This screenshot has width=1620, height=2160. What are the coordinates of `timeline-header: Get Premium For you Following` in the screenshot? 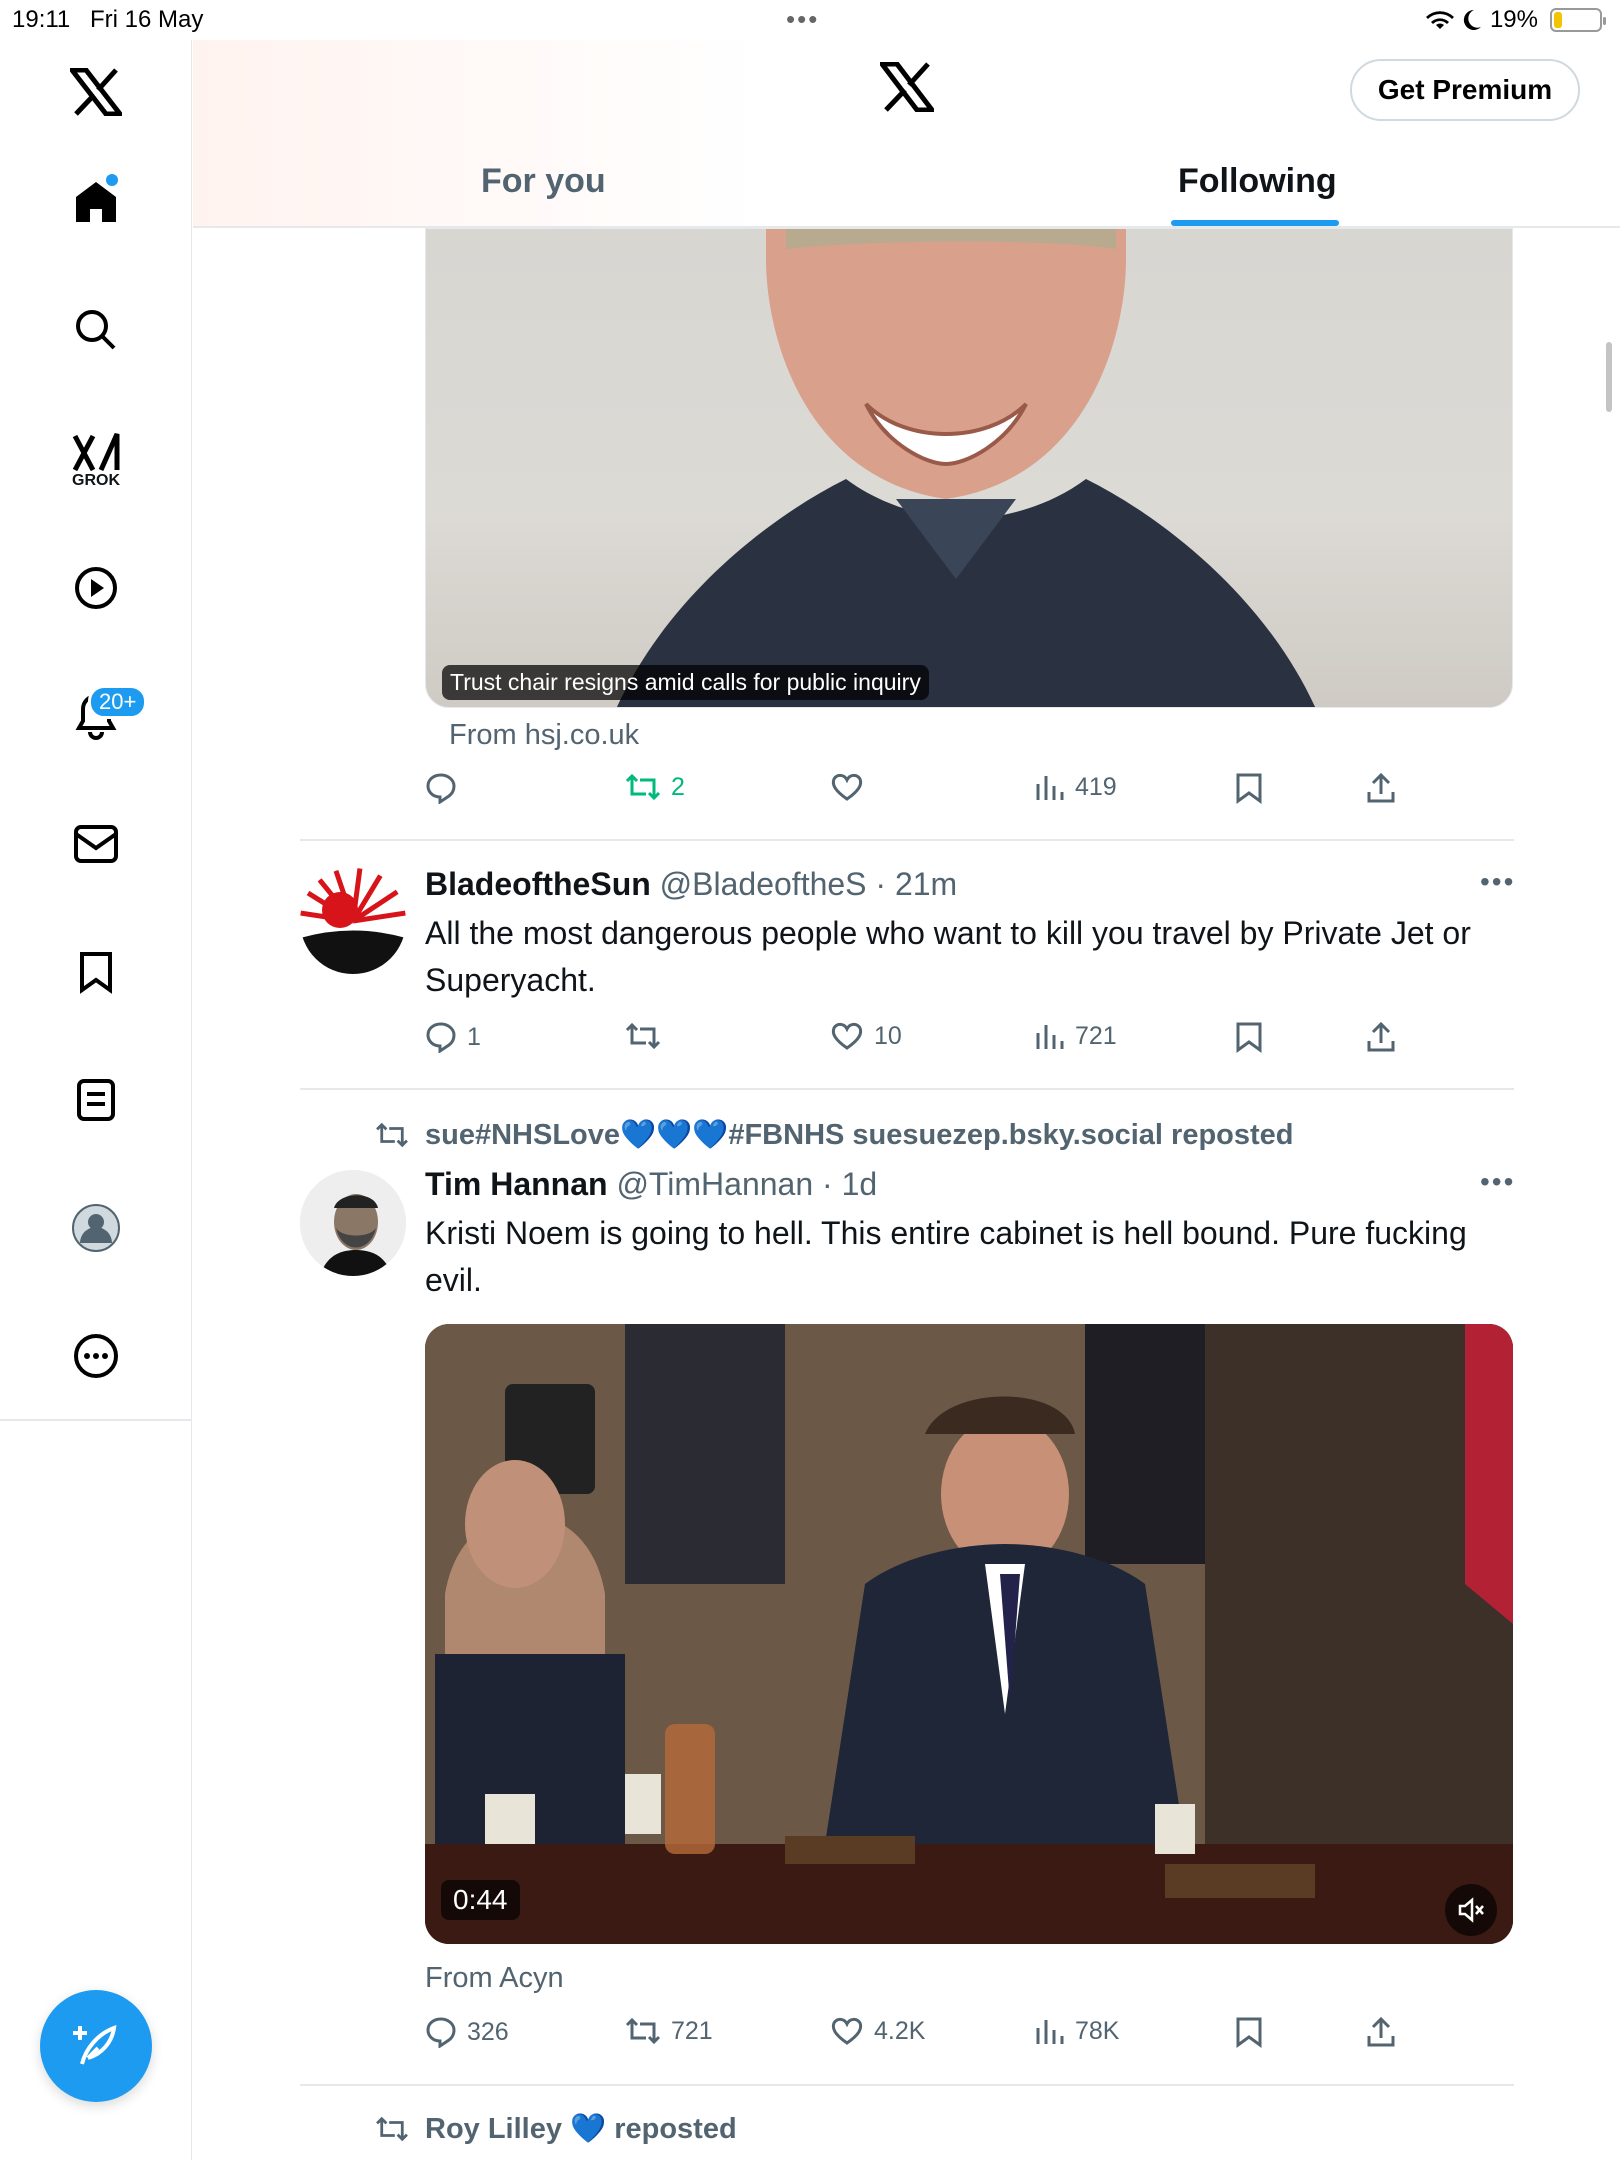 It's located at (906, 134).